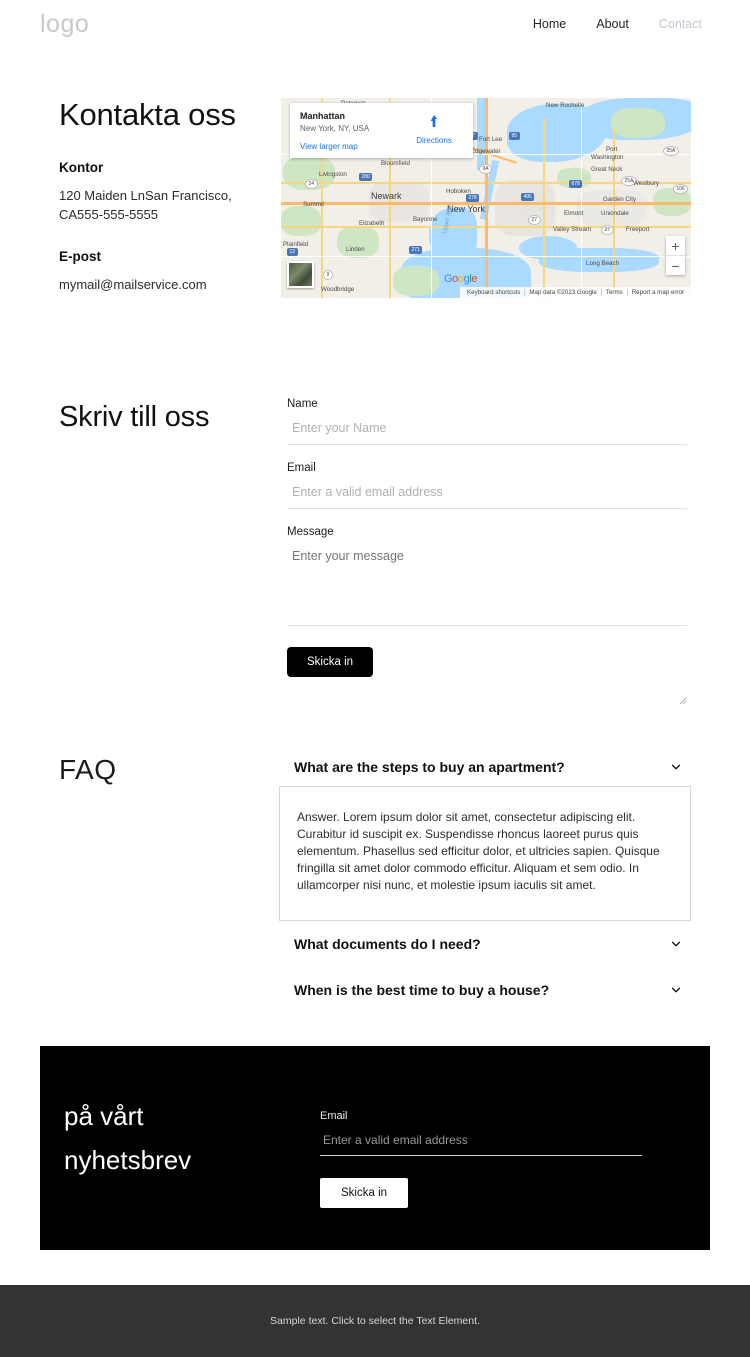 The width and height of the screenshot is (750, 1357). I want to click on message-field-group: Message, so click(487, 615).